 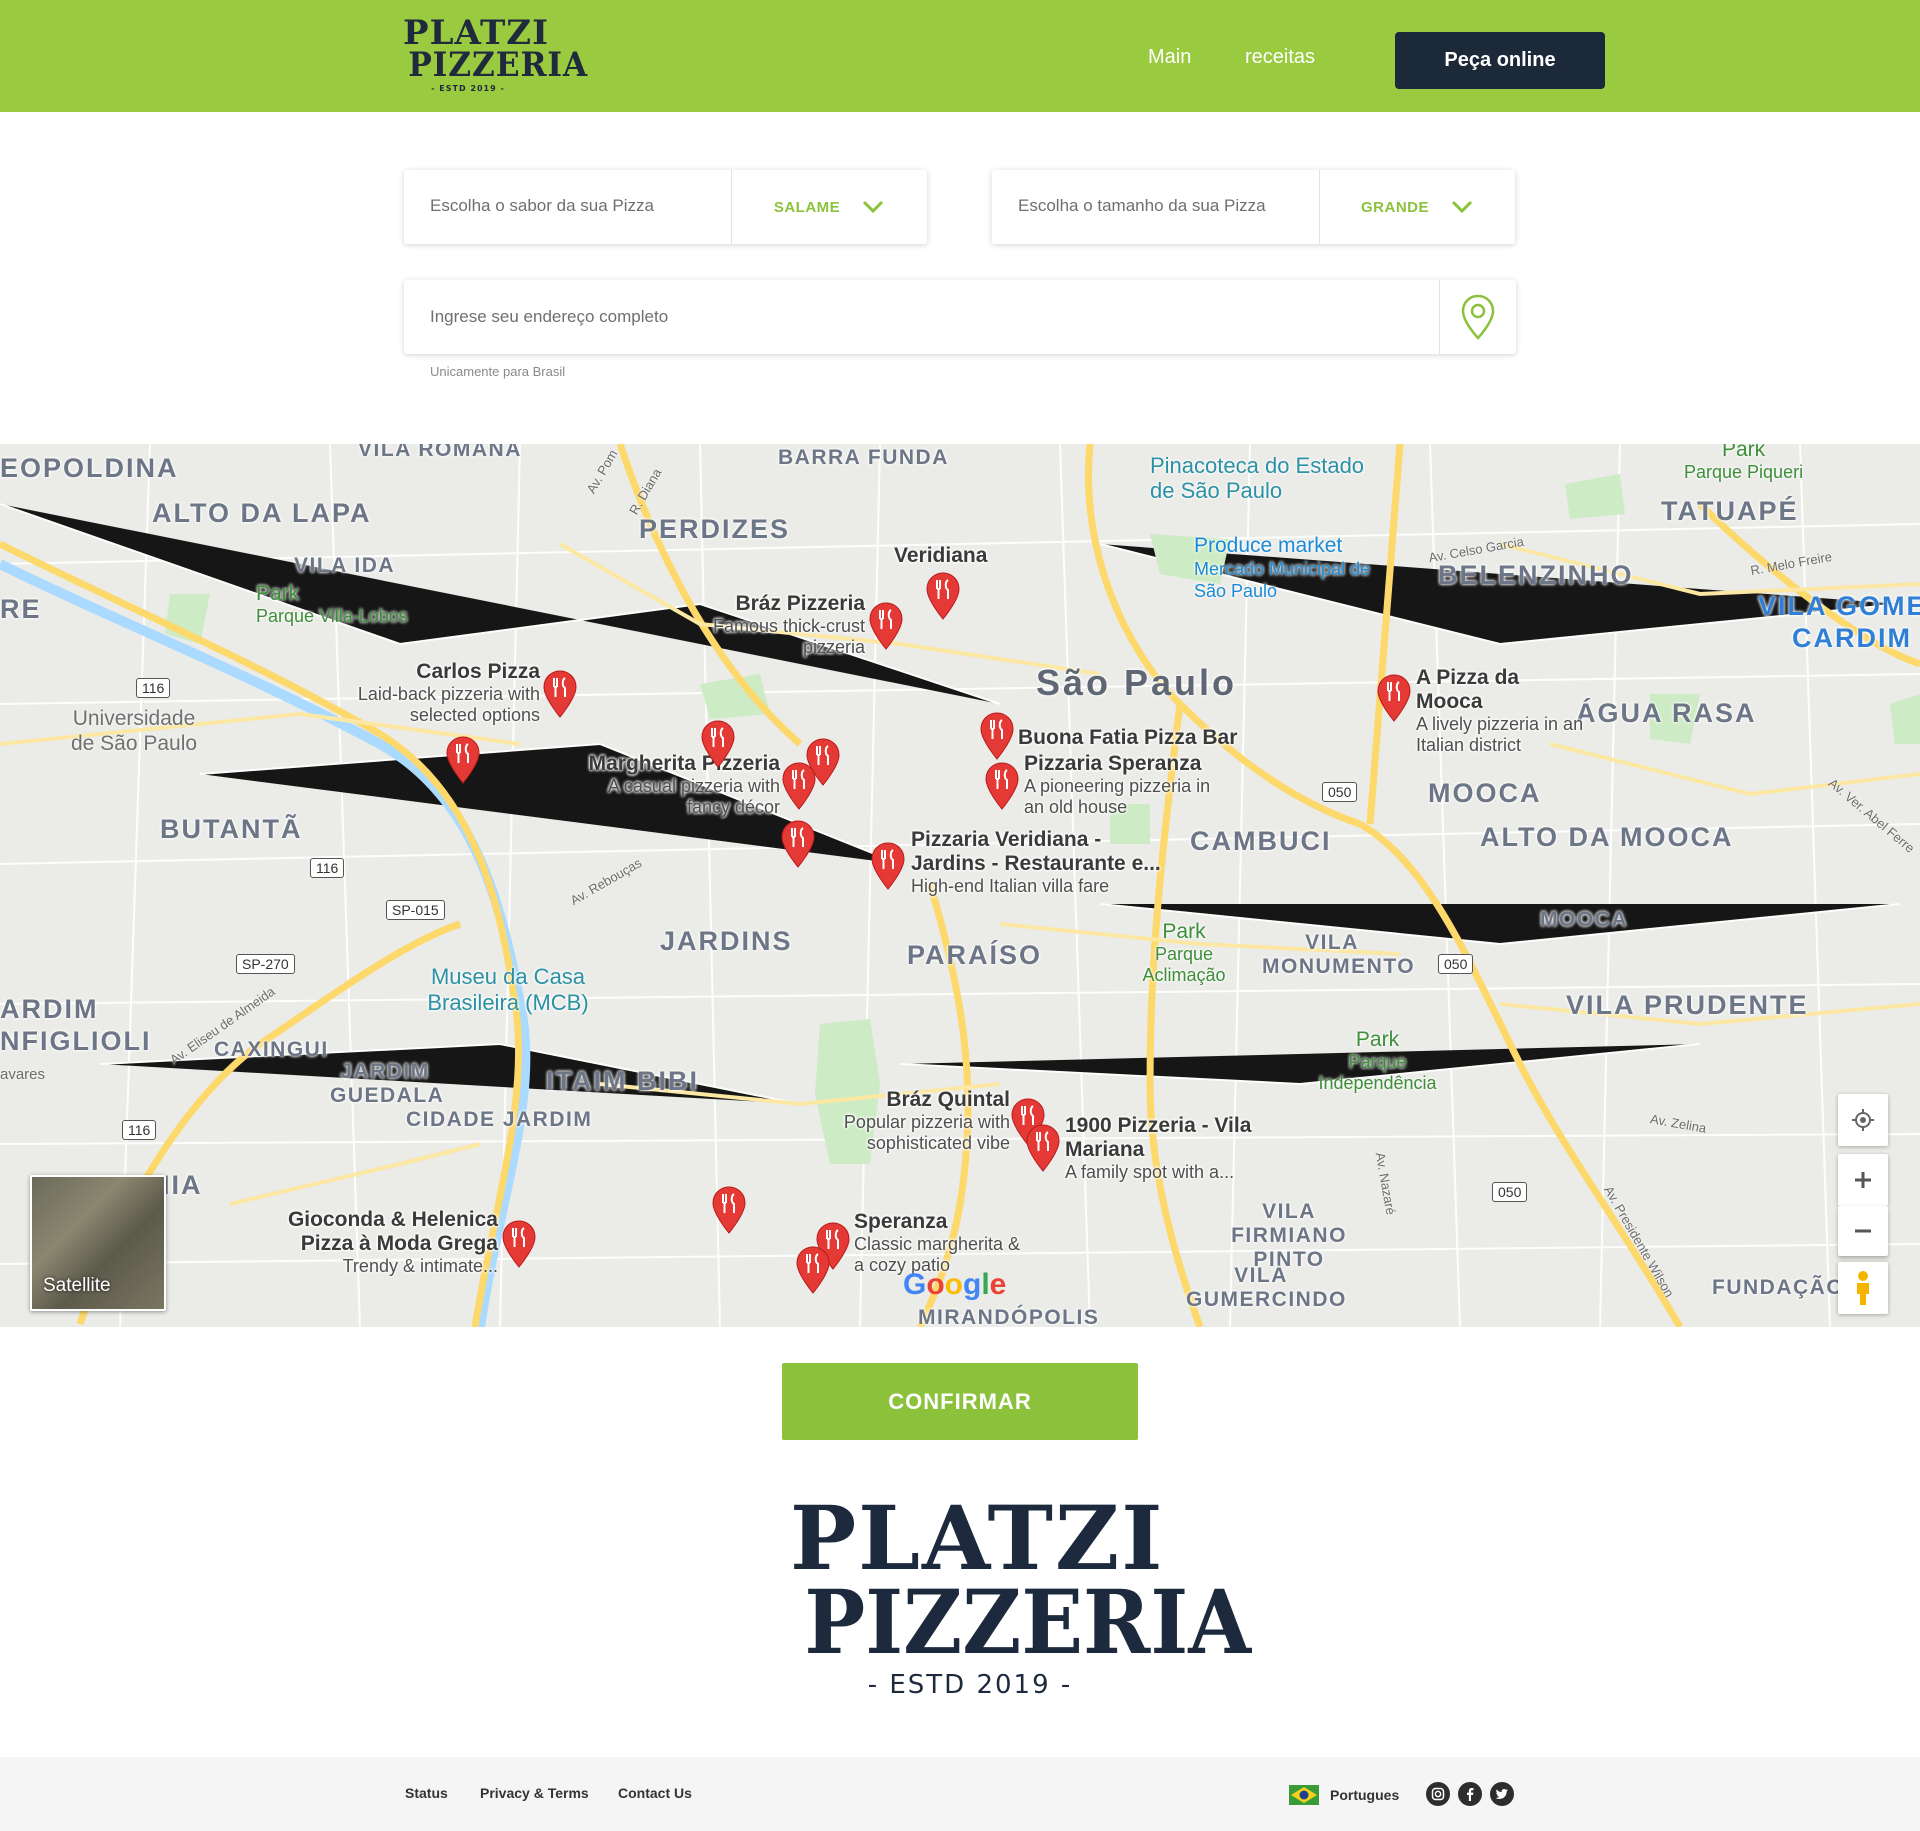 What do you see at coordinates (655, 1793) in the screenshot?
I see `footer-link-contact: Contact Us` at bounding box center [655, 1793].